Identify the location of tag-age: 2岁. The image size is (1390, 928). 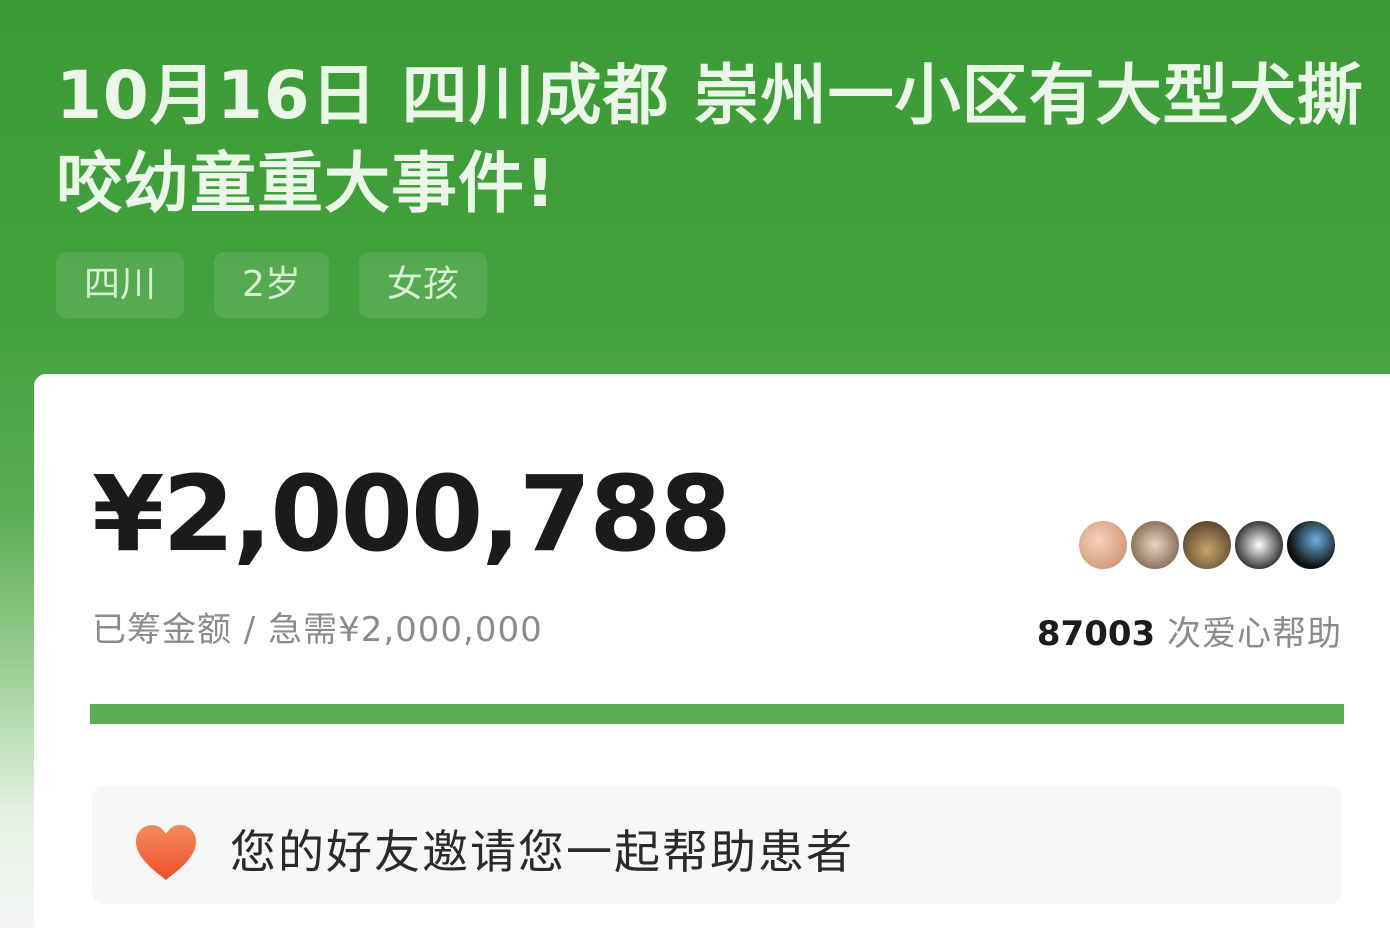
(271, 285).